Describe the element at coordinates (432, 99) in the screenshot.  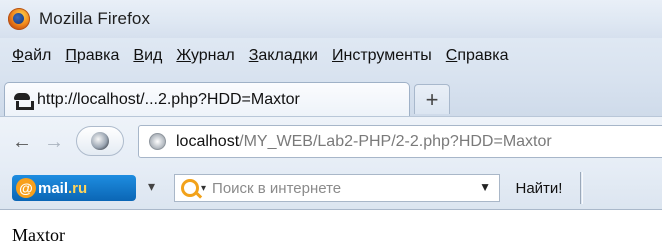
I see `new-tab-button: +` at that location.